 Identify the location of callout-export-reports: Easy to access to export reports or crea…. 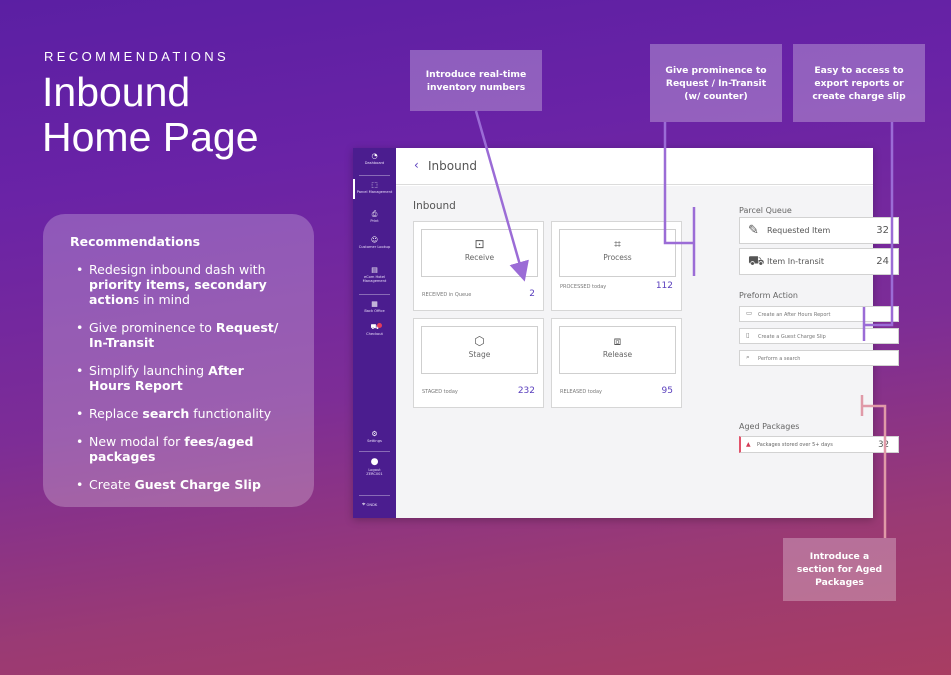
(859, 83).